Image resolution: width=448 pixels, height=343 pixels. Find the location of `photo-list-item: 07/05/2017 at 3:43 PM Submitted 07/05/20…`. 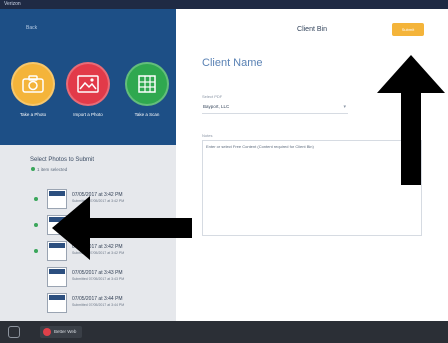

photo-list-item: 07/05/2017 at 3:43 PM Submitted 07/05/20… is located at coordinates (88, 277).